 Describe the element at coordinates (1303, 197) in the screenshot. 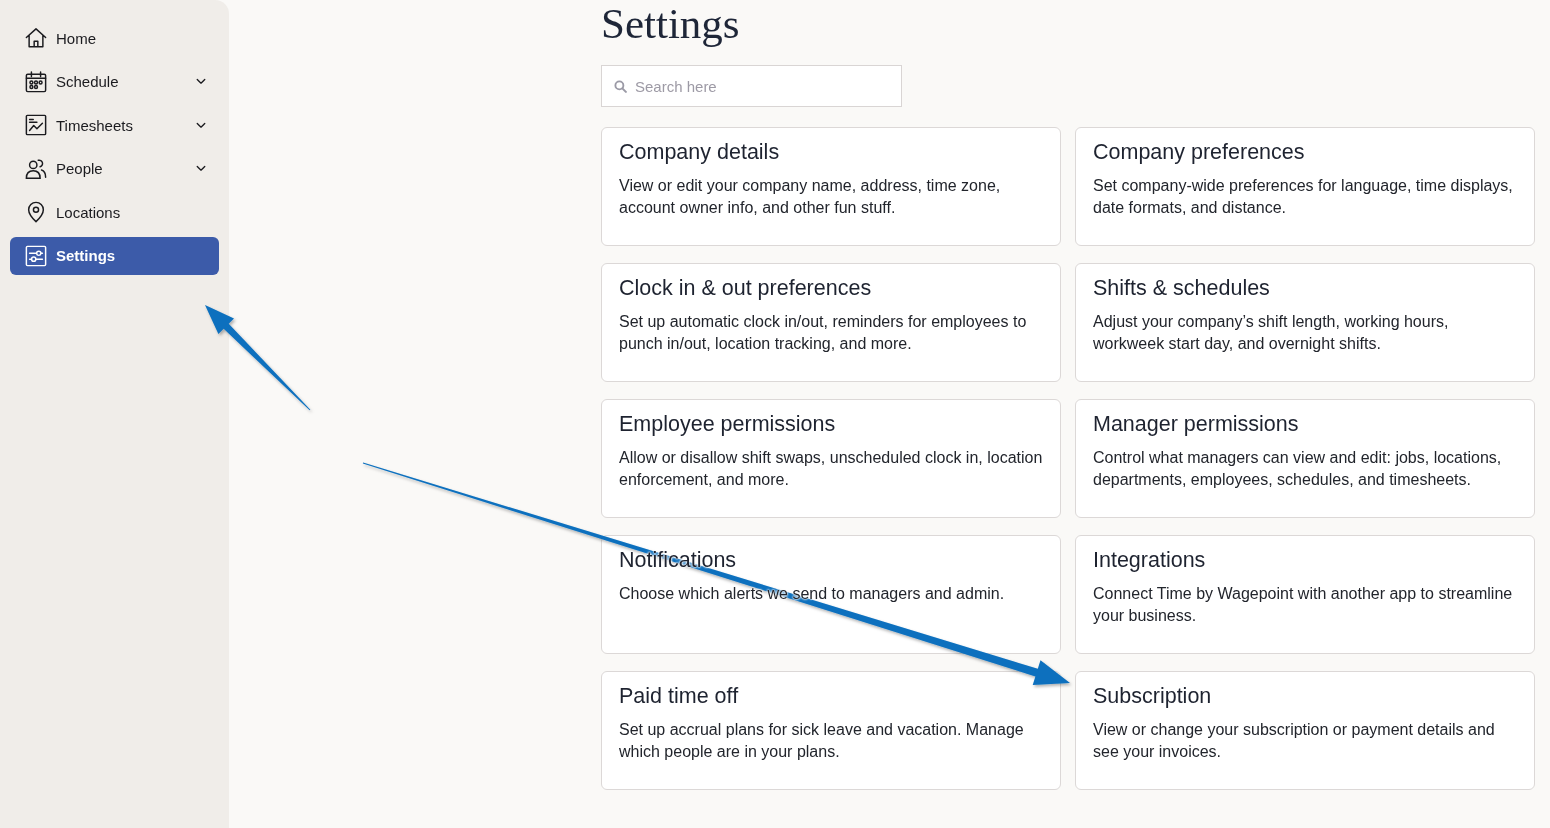

I see `card-description: Set company-wide preferences for language, time displays, date formats, and distance.` at that location.